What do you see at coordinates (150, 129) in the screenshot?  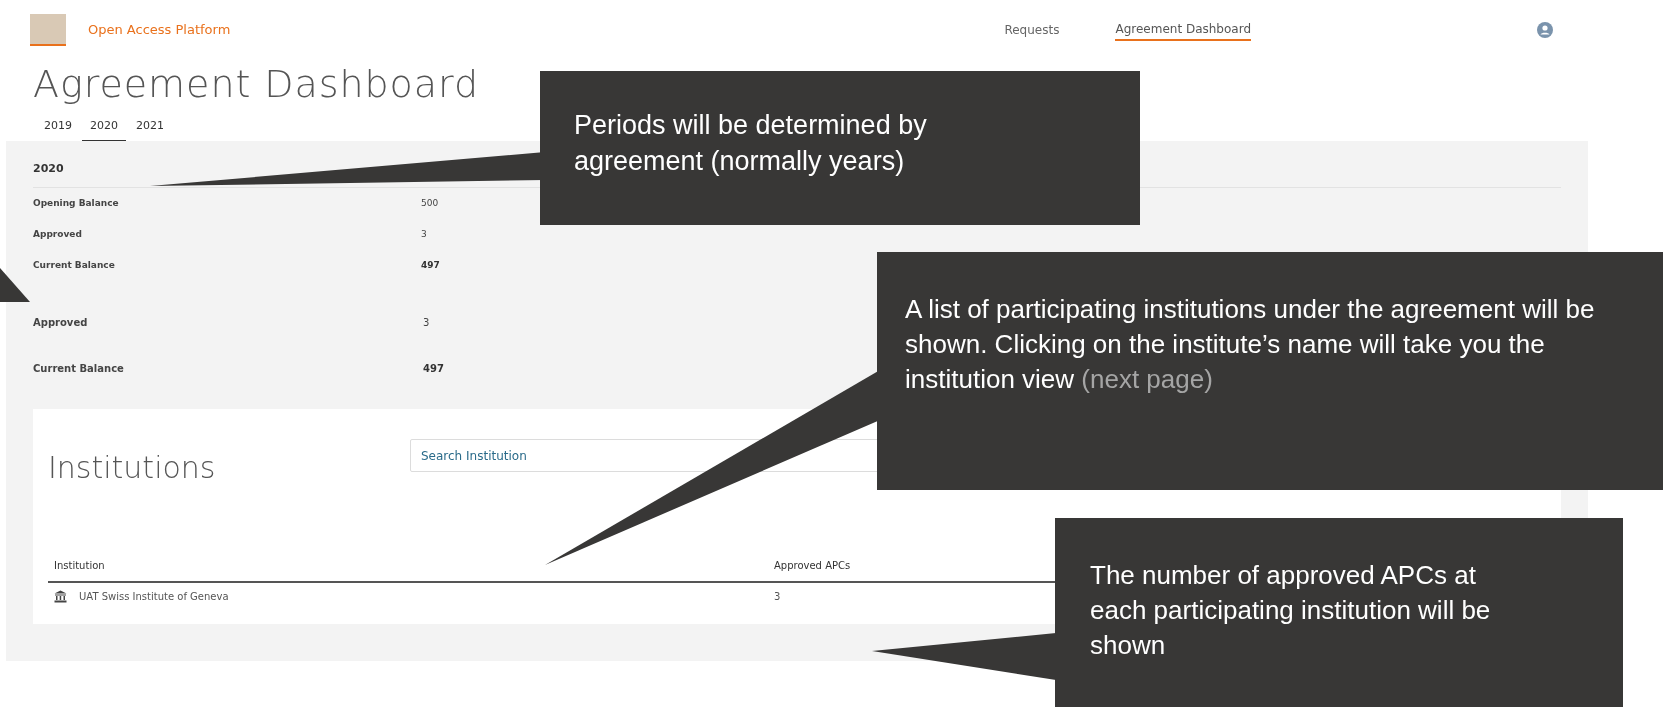 I see `year-tab: 2021` at bounding box center [150, 129].